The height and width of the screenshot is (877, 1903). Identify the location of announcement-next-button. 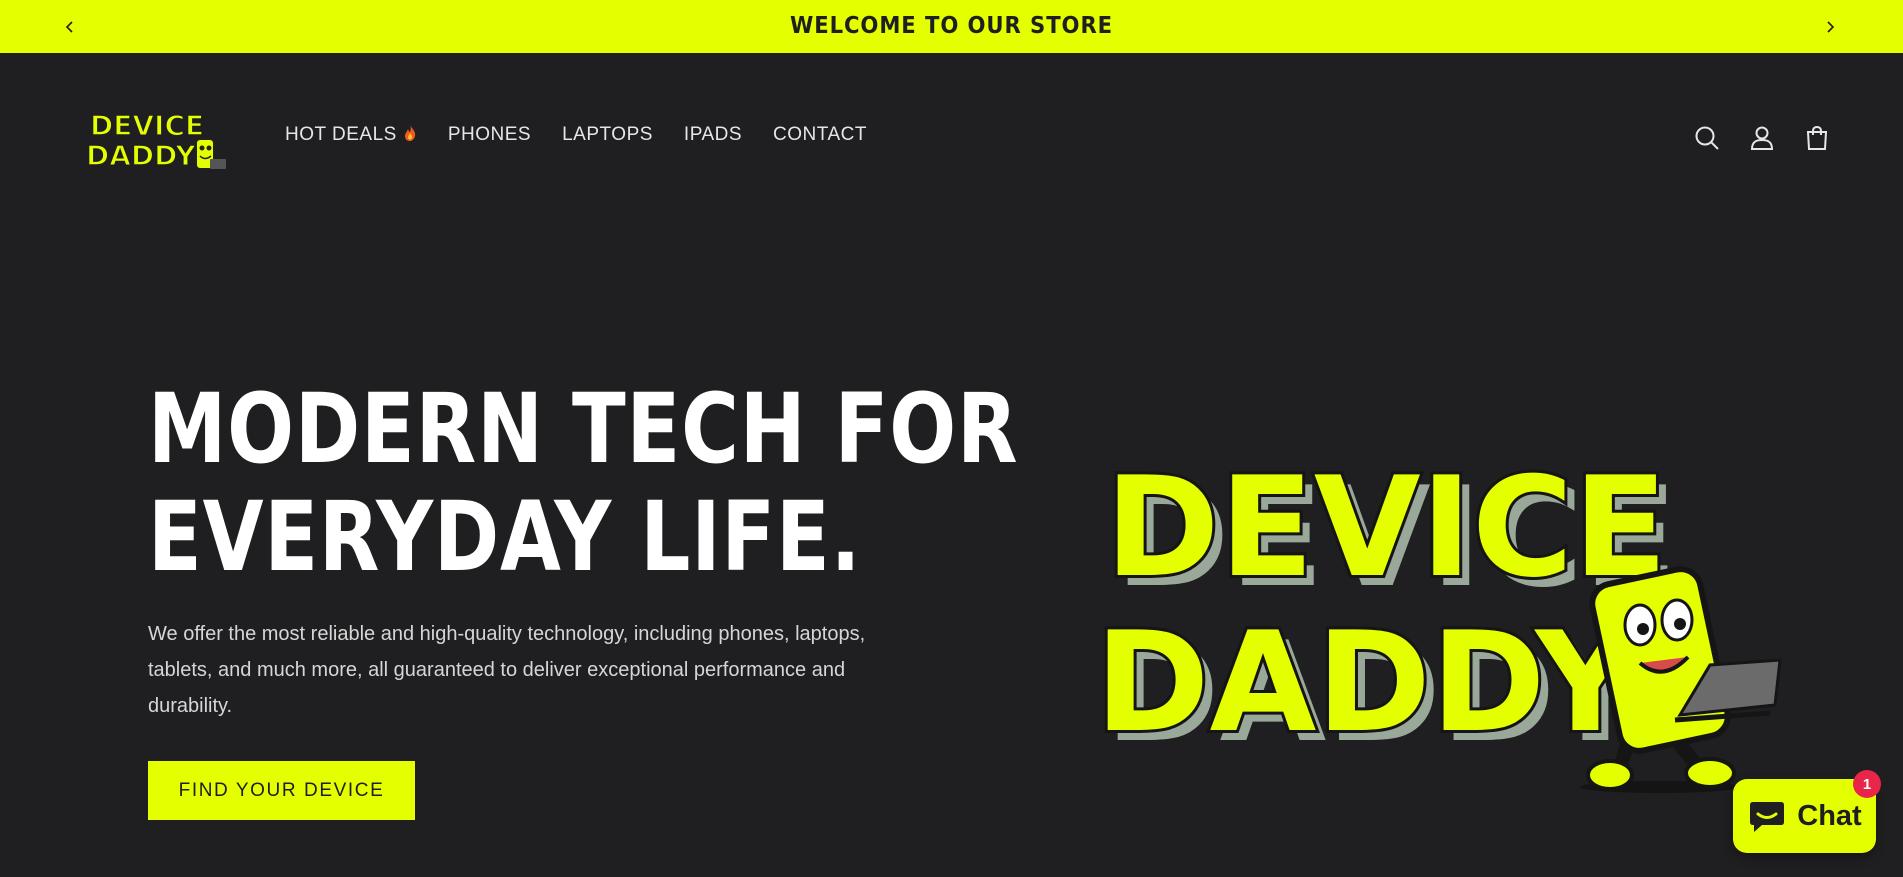
(1830, 27).